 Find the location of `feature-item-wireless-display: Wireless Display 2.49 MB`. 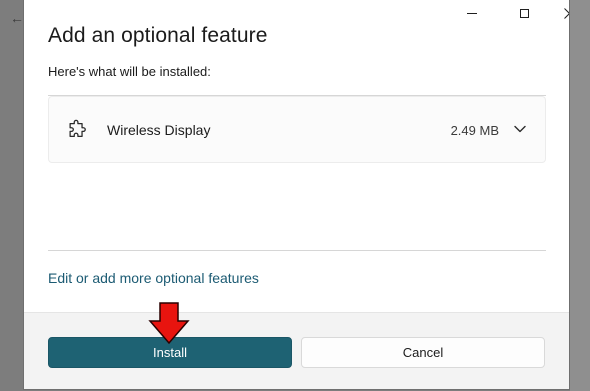

feature-item-wireless-display: Wireless Display 2.49 MB is located at coordinates (297, 129).